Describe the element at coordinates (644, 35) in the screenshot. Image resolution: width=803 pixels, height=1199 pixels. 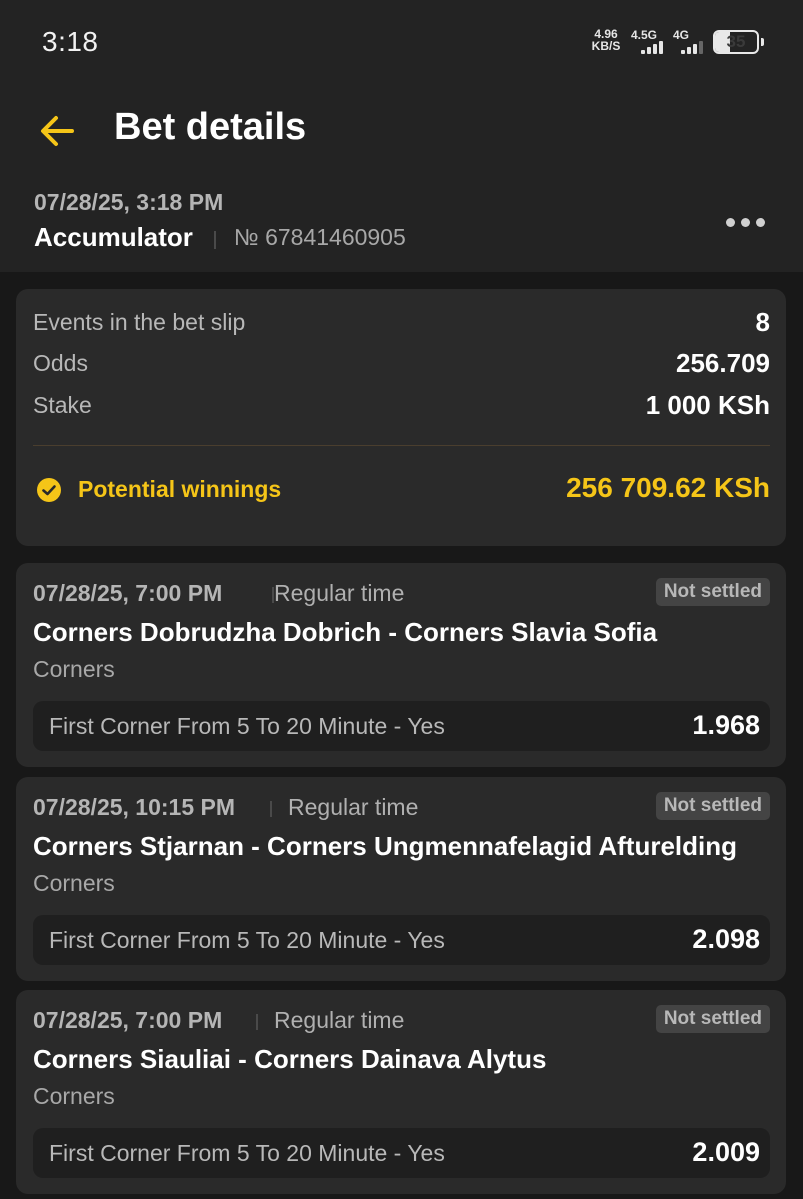
I see `signal-label: 4.5G` at that location.